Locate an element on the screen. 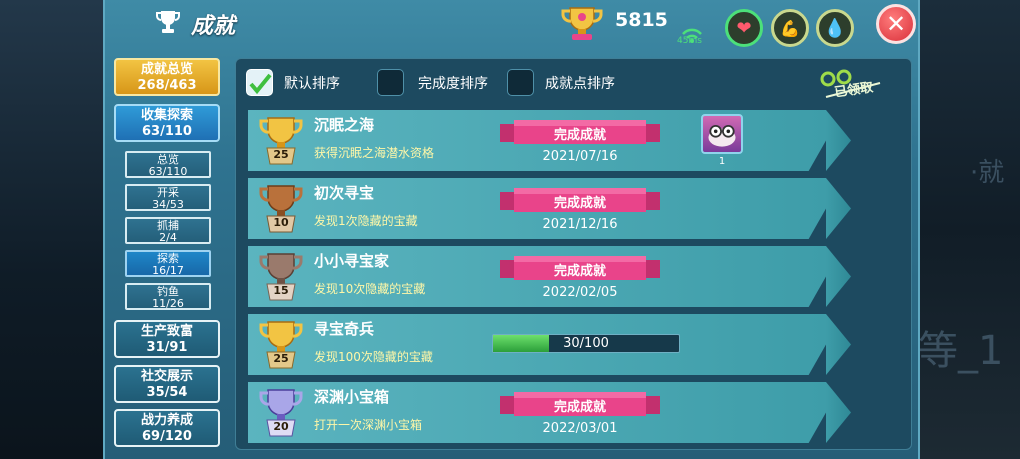 The width and height of the screenshot is (1020, 459). progress-bar: 30/100 is located at coordinates (586, 343).